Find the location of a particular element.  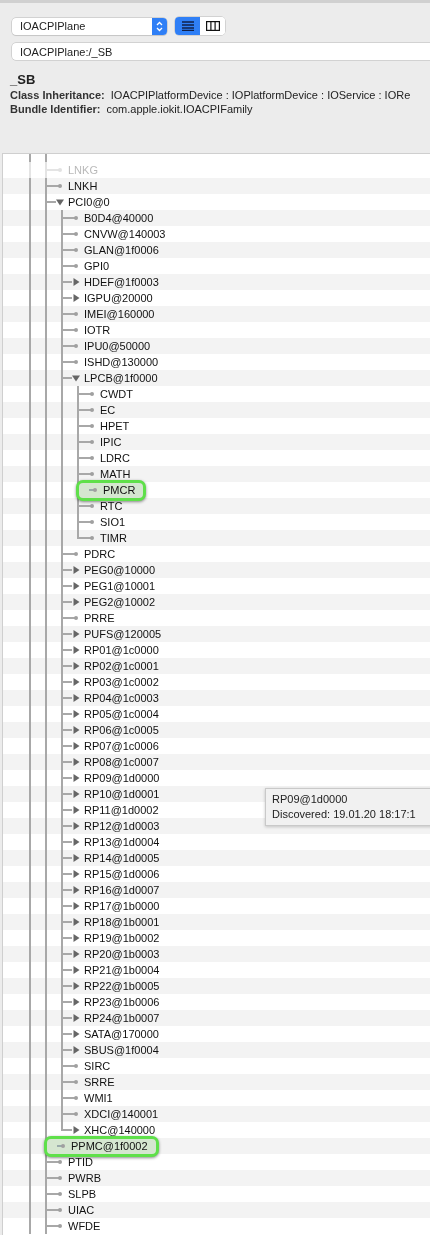

stepper-icon is located at coordinates (159, 26).